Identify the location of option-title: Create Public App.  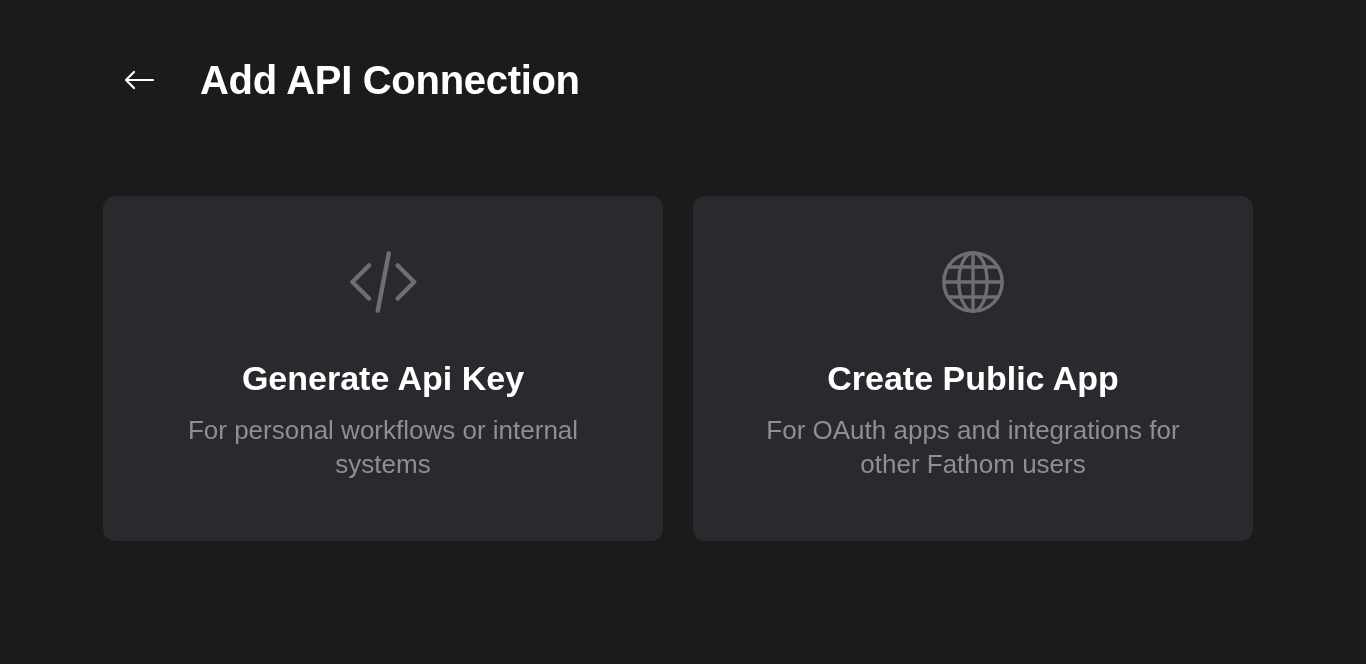
(973, 378).